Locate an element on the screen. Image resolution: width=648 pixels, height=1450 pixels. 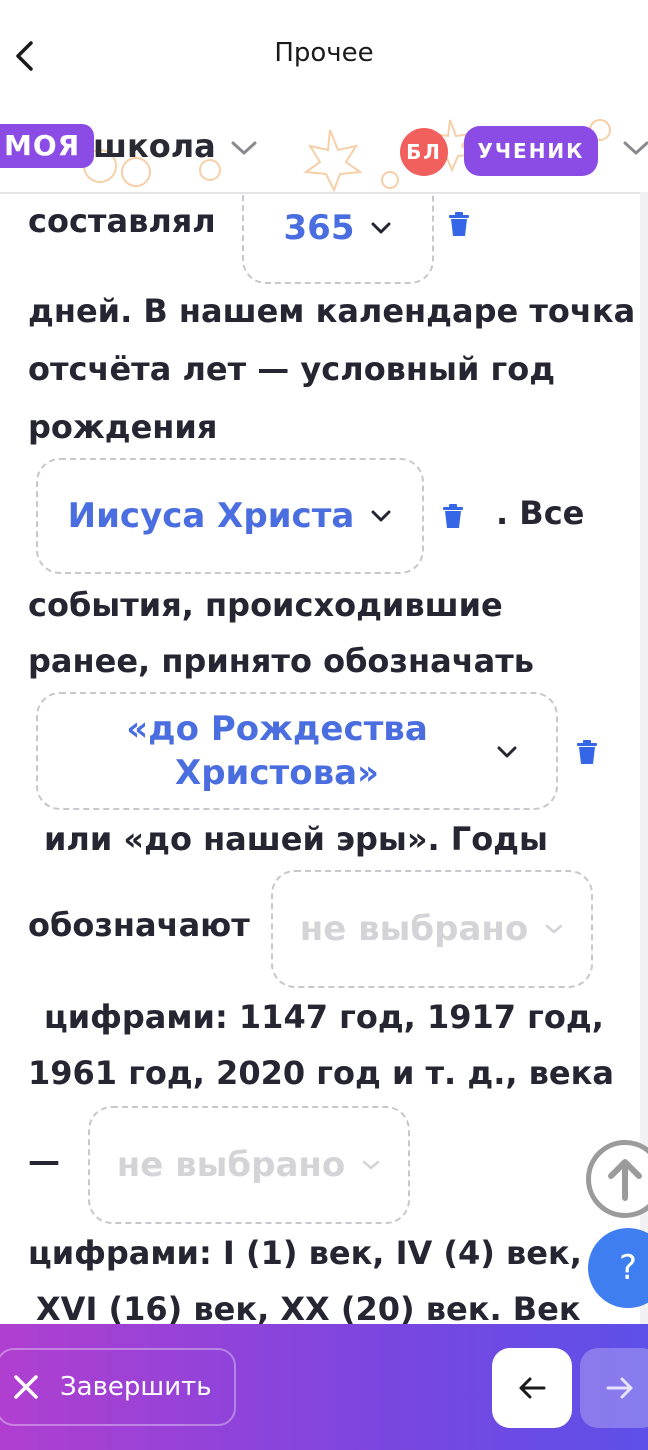
bottom-bar: Завершить is located at coordinates (324, 1387).